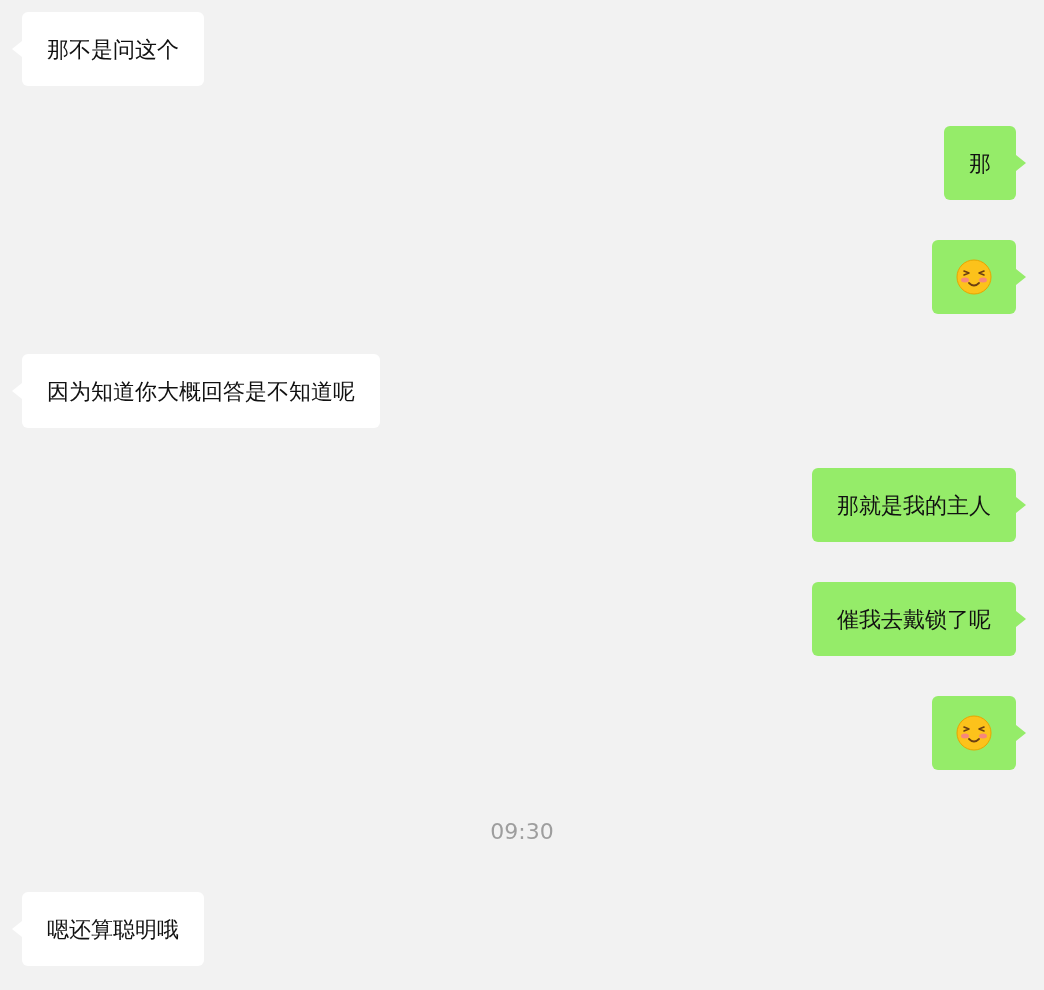 This screenshot has width=1044, height=990. I want to click on timestamp: 09:30, so click(522, 831).